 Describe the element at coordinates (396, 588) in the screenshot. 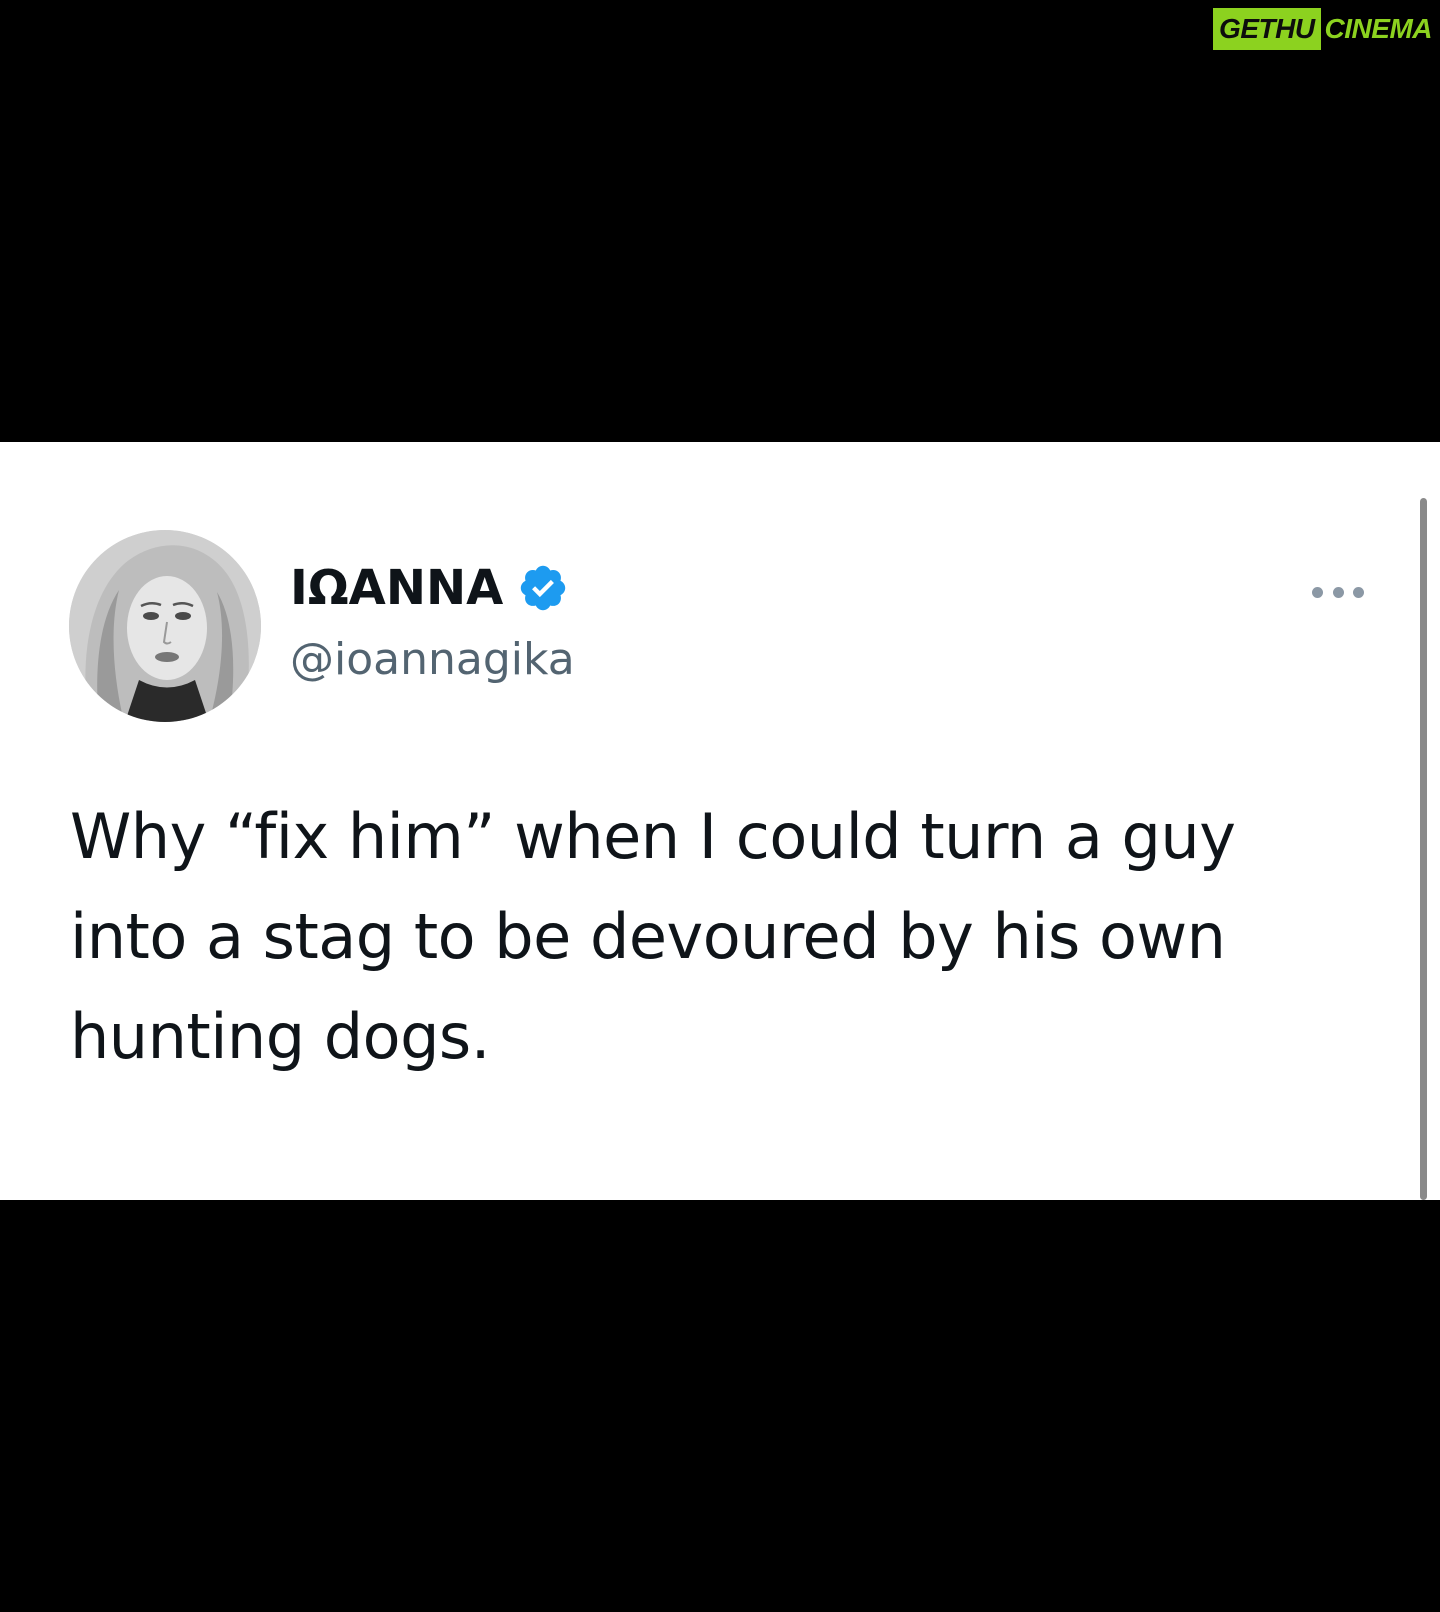

I see `display-name: ΙΩΑΝΝΑ` at that location.